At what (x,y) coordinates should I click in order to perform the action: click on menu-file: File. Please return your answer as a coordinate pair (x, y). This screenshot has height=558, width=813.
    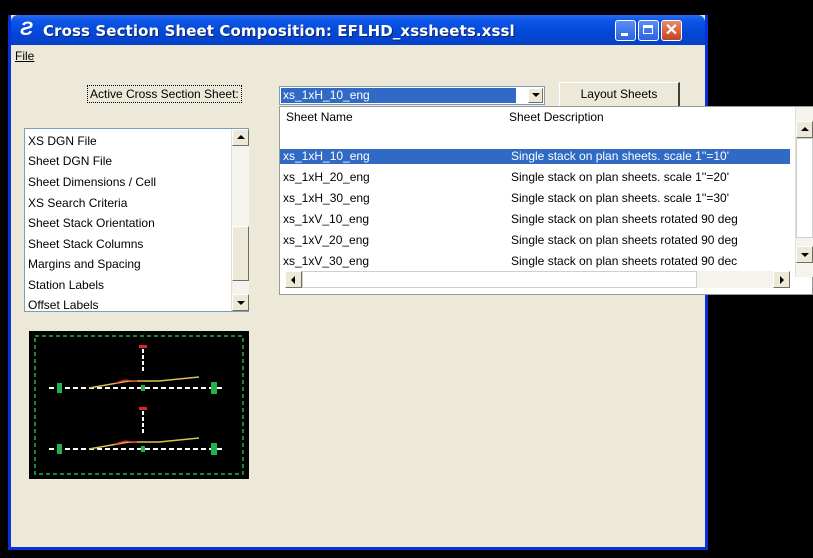
    Looking at the image, I should click on (24, 56).